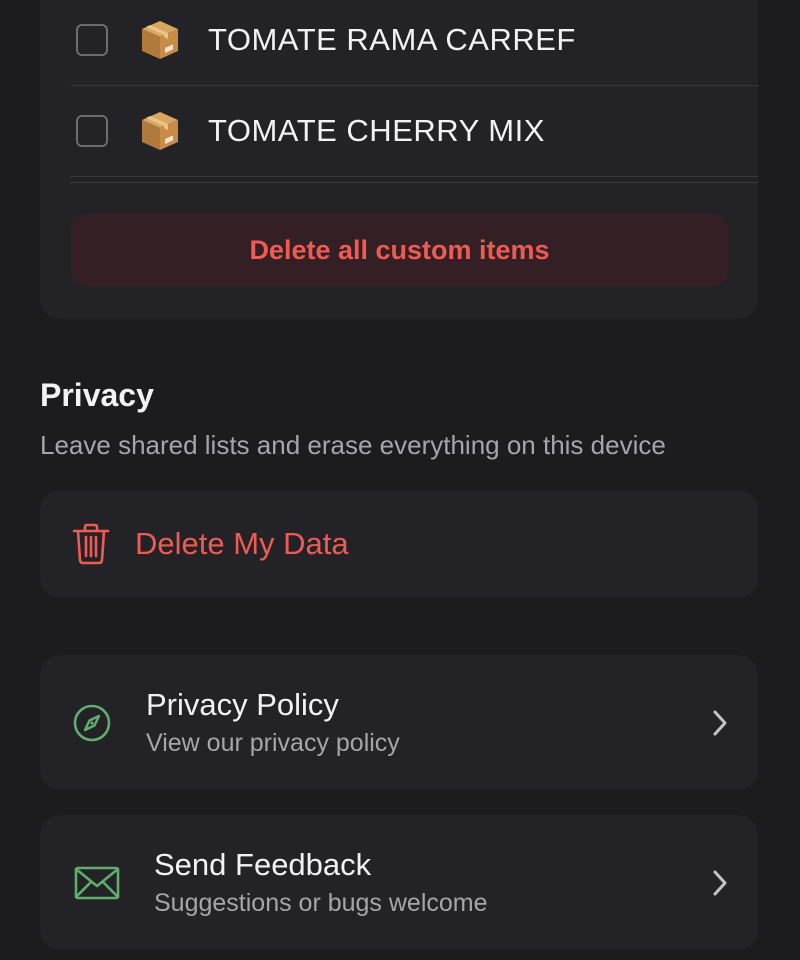 The image size is (800, 960). I want to click on privacy-policy-title: Privacy Policy, so click(242, 704).